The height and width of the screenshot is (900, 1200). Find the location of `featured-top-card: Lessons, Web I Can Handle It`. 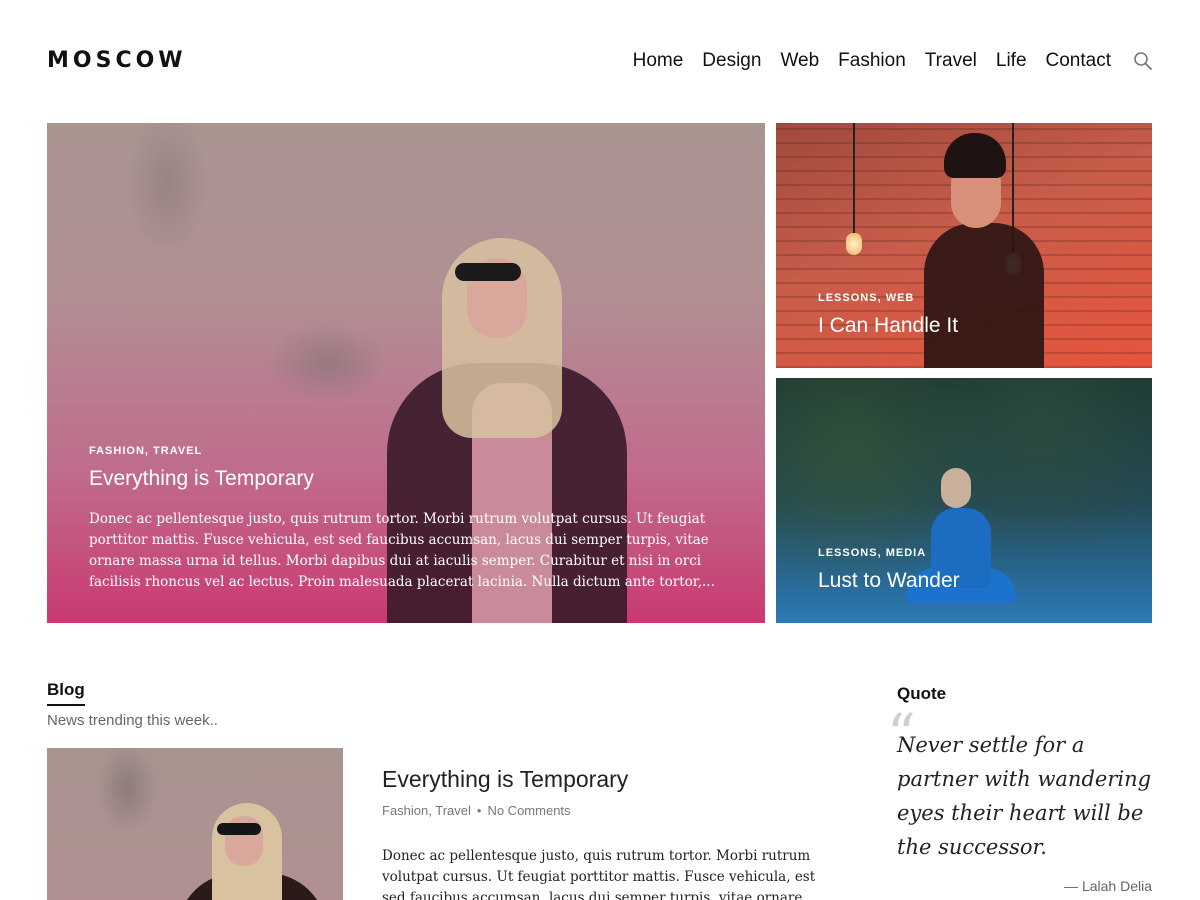

featured-top-card: Lessons, Web I Can Handle It is located at coordinates (964, 245).